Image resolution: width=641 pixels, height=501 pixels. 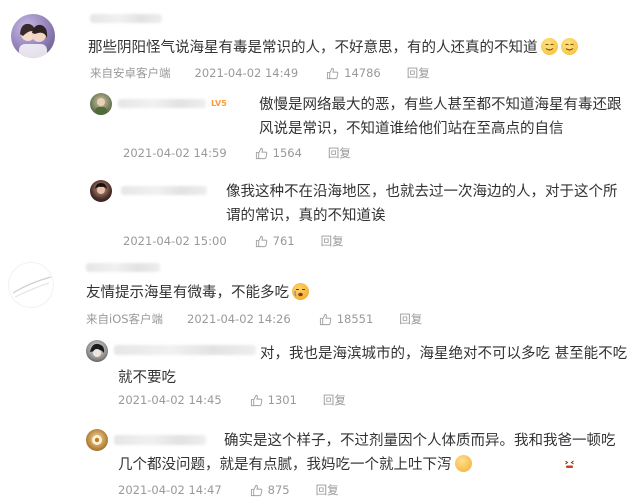 I want to click on comment-text-content: 友情提示海星有微毒，不能多吃, so click(x=187, y=293).